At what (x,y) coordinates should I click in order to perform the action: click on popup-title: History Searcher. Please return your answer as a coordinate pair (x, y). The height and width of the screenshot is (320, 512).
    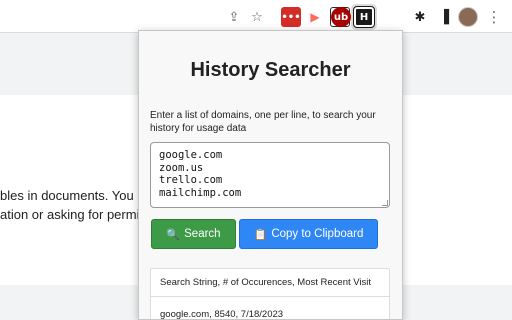
    Looking at the image, I should click on (270, 70).